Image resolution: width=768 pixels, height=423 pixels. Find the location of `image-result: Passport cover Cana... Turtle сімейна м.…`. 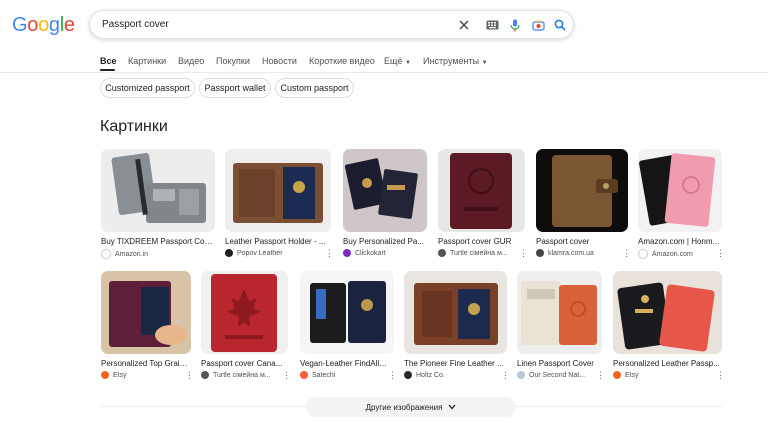

image-result: Passport cover Cana... Turtle сімейна м.… is located at coordinates (246, 327).